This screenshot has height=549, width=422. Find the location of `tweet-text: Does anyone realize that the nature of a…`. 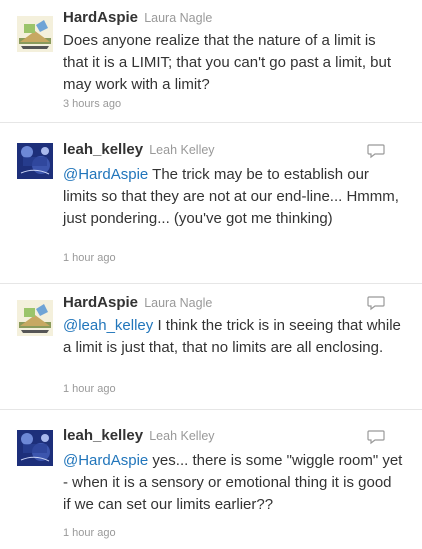

tweet-text: Does anyone realize that the nature of a… is located at coordinates (233, 63).